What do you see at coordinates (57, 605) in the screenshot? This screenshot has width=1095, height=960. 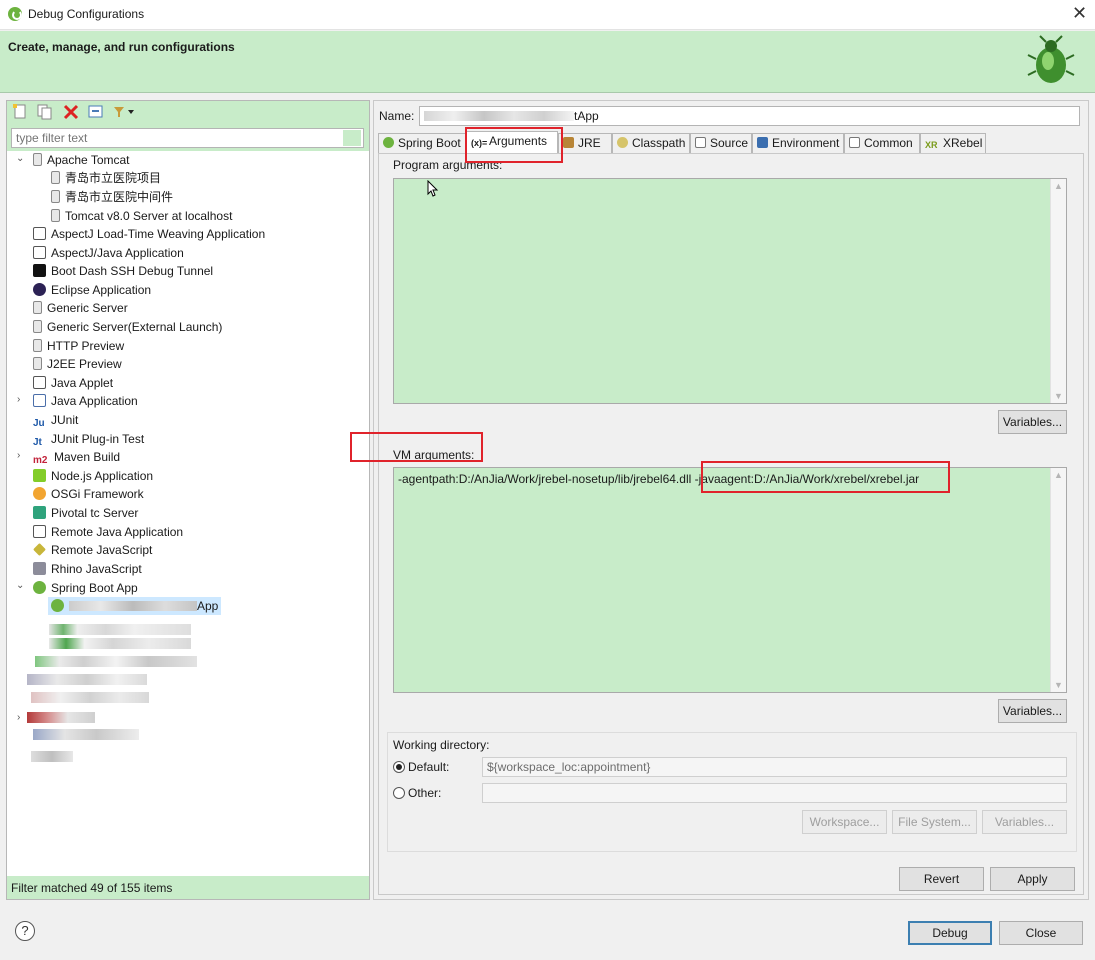 I see `spring-app-icon` at bounding box center [57, 605].